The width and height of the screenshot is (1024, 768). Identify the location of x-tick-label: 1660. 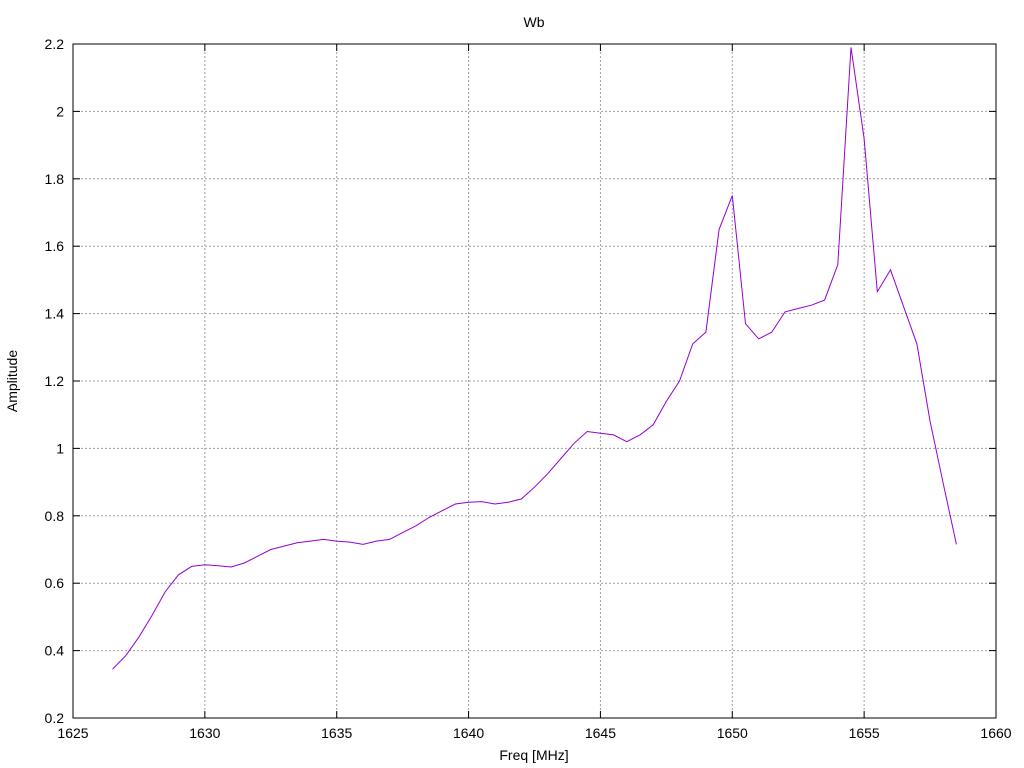
(995, 733).